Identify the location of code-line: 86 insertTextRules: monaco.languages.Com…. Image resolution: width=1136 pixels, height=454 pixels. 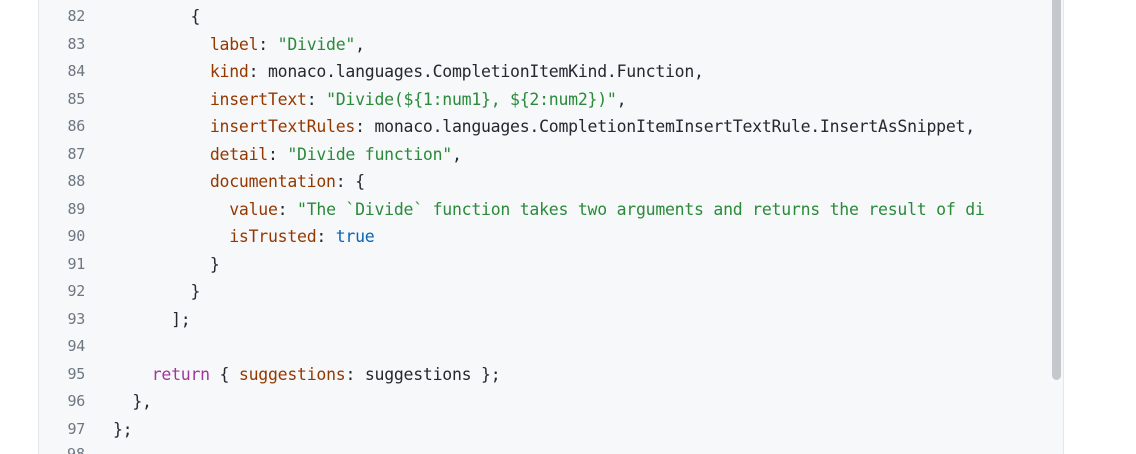
(545, 127).